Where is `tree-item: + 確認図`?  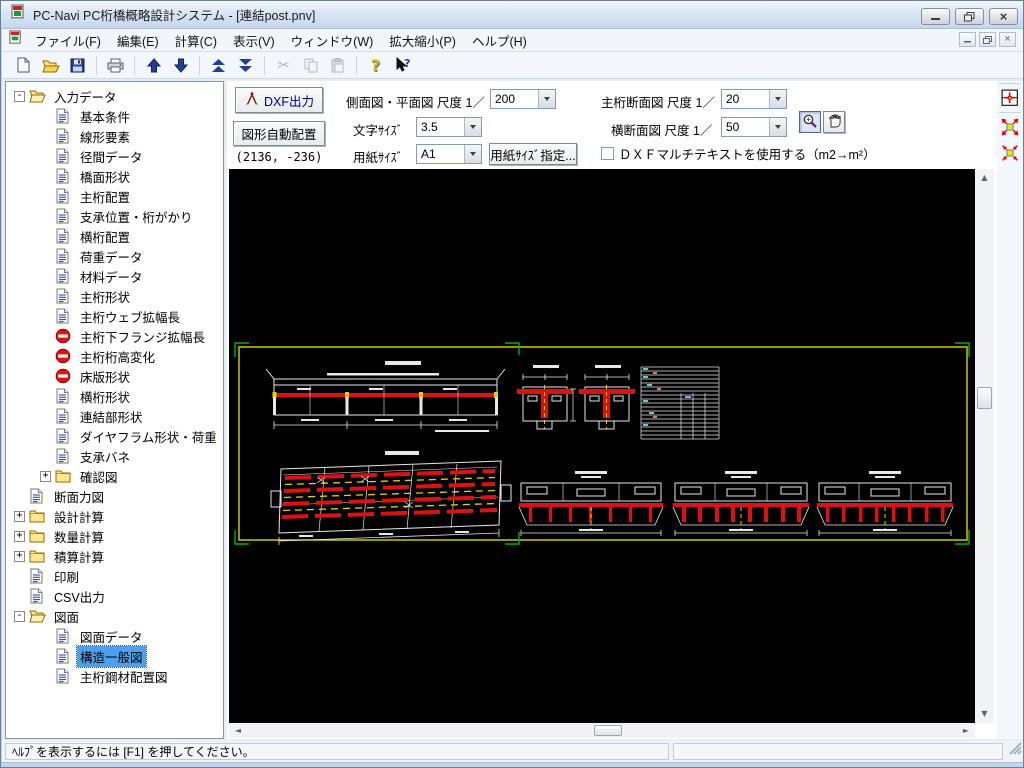
tree-item: + 確認図 is located at coordinates (114, 476).